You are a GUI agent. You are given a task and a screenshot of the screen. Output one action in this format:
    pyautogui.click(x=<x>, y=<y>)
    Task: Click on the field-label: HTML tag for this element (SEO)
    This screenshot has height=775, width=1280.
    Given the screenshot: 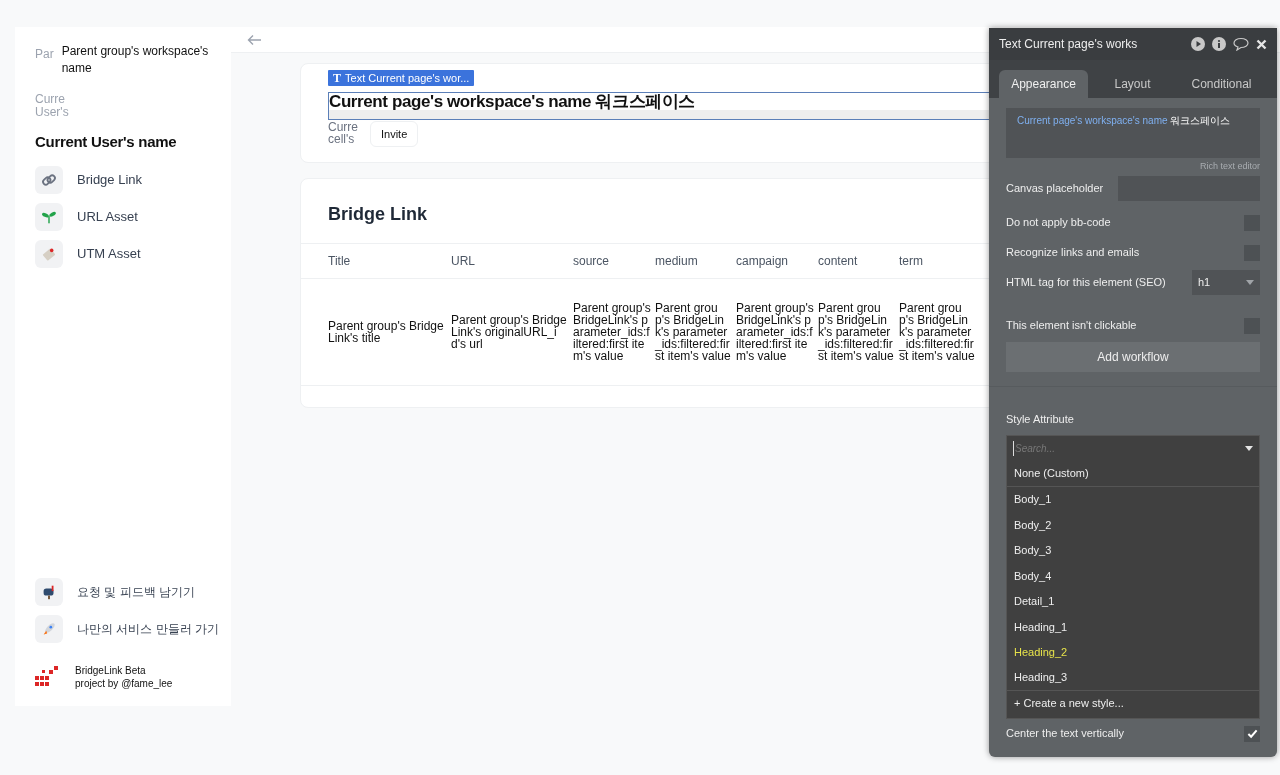 What is the action you would take?
    pyautogui.click(x=1086, y=283)
    